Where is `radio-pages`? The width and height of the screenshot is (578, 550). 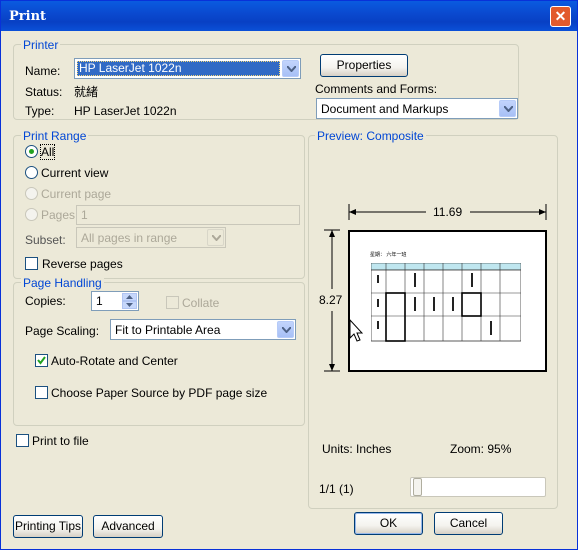 radio-pages is located at coordinates (31, 214).